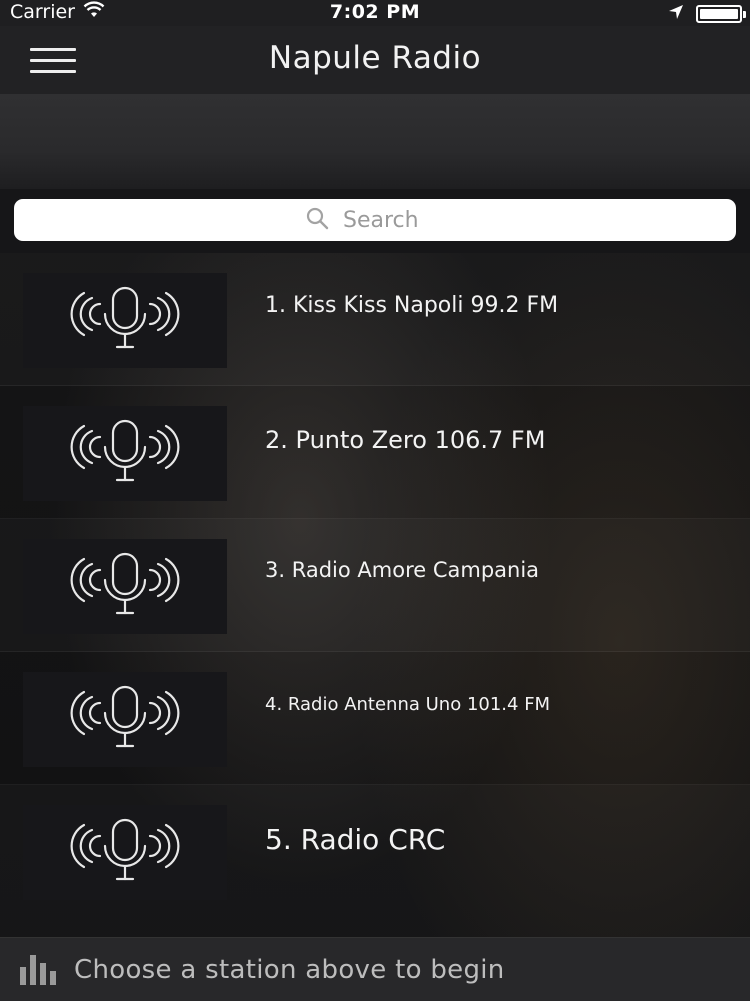 Image resolution: width=750 pixels, height=1001 pixels. What do you see at coordinates (412, 305) in the screenshot?
I see `station-name: 1. Kiss Kiss Napoli 99.2 FM` at bounding box center [412, 305].